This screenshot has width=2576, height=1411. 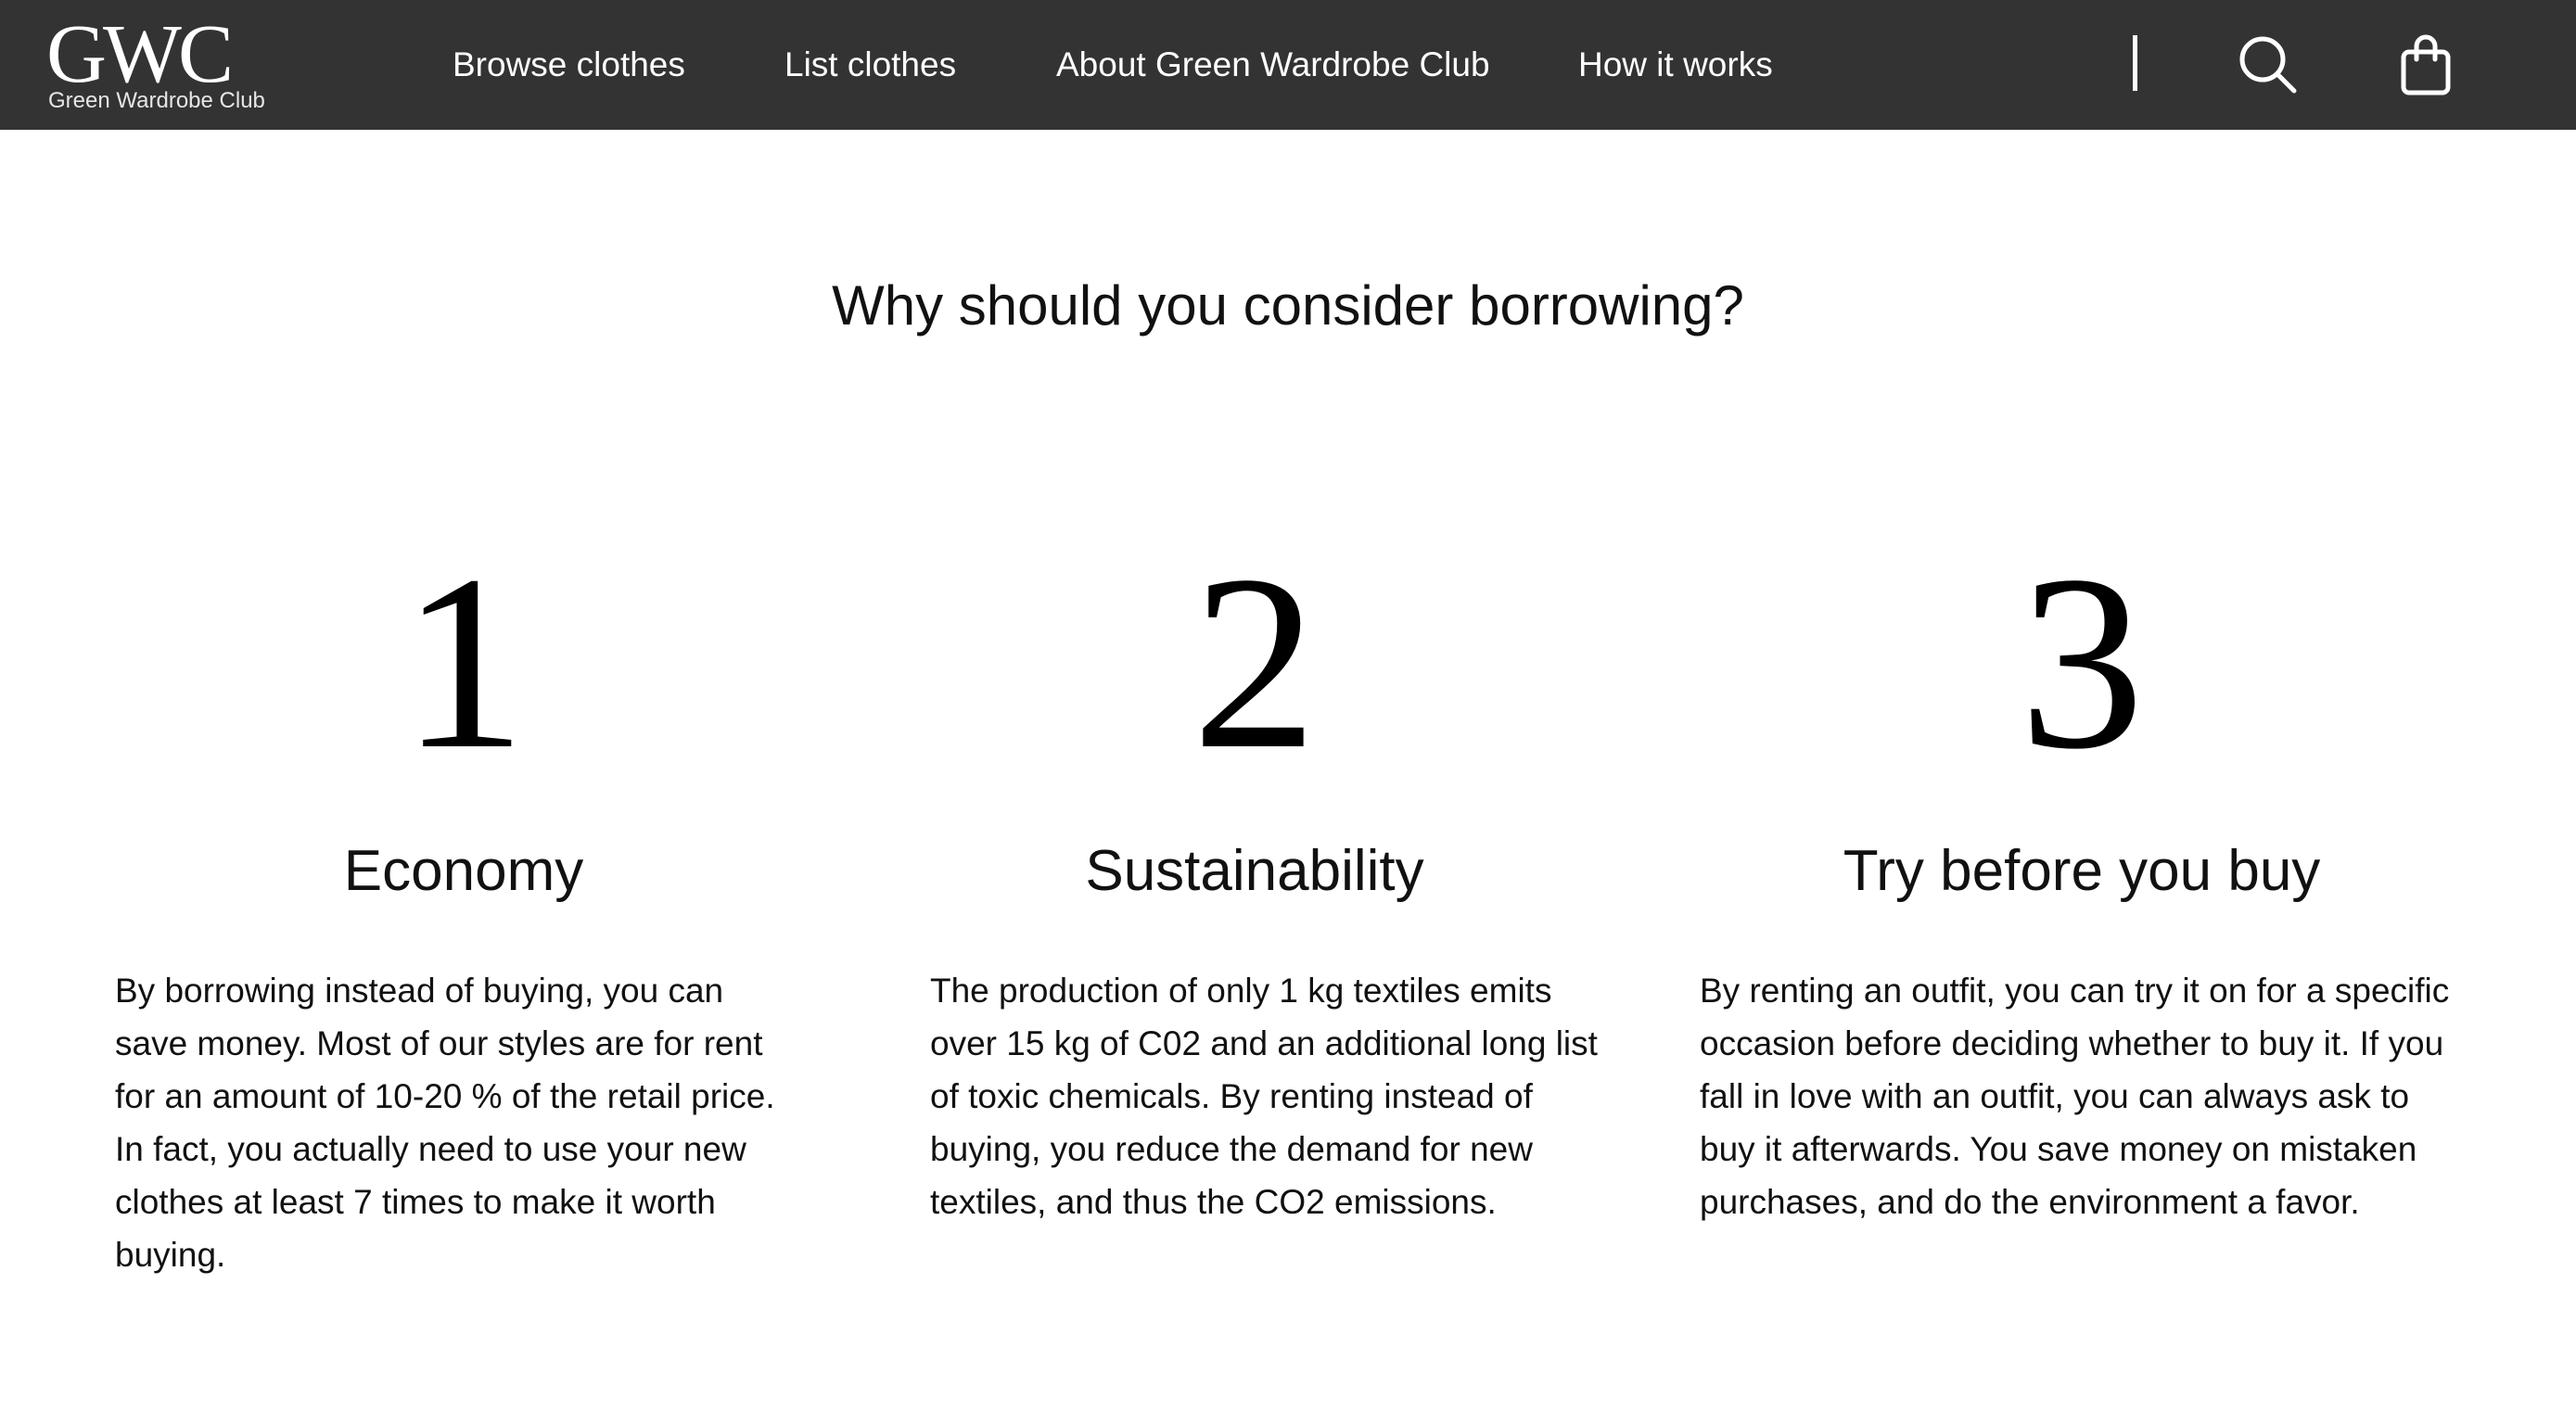 What do you see at coordinates (1273, 65) in the screenshot?
I see `nav-about: About Green Wardrobe Club` at bounding box center [1273, 65].